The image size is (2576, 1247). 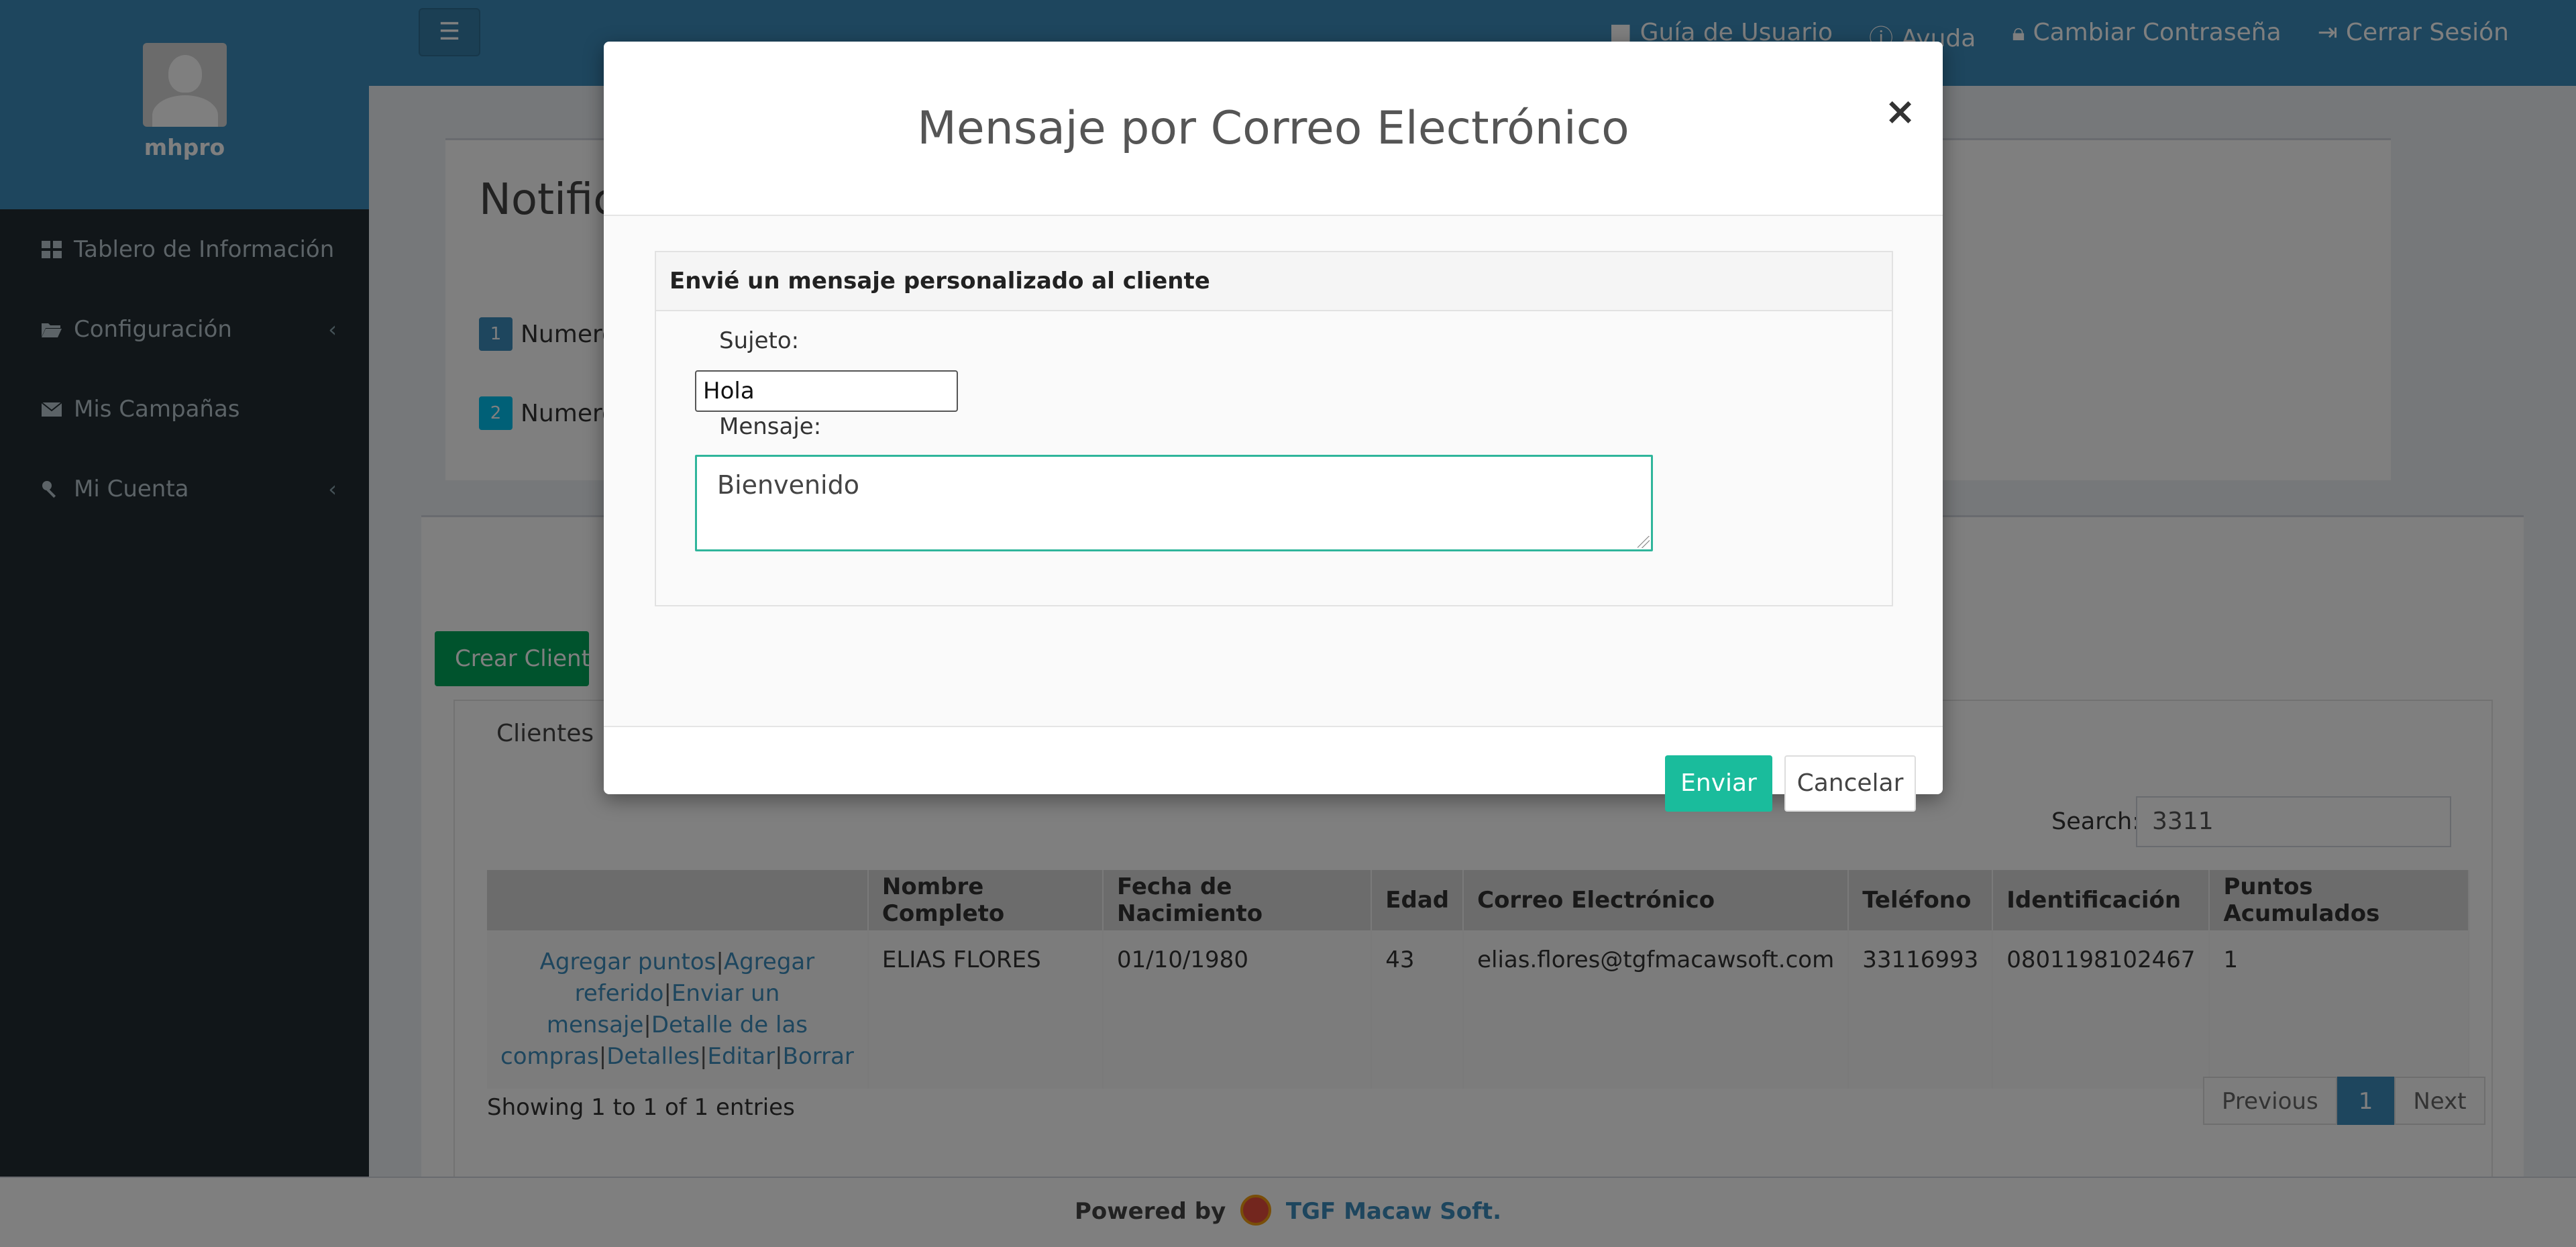 I want to click on modal-footer: Enviar Cancelar, so click(x=1273, y=769).